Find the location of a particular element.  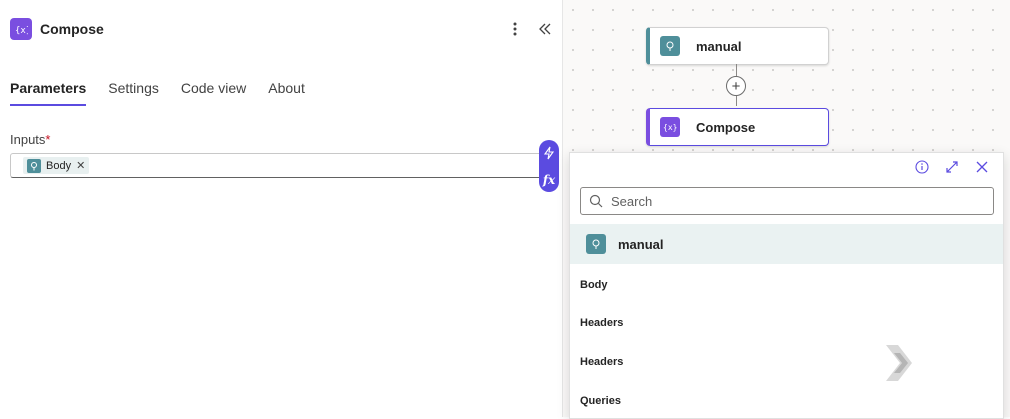

info-icon is located at coordinates (922, 167).